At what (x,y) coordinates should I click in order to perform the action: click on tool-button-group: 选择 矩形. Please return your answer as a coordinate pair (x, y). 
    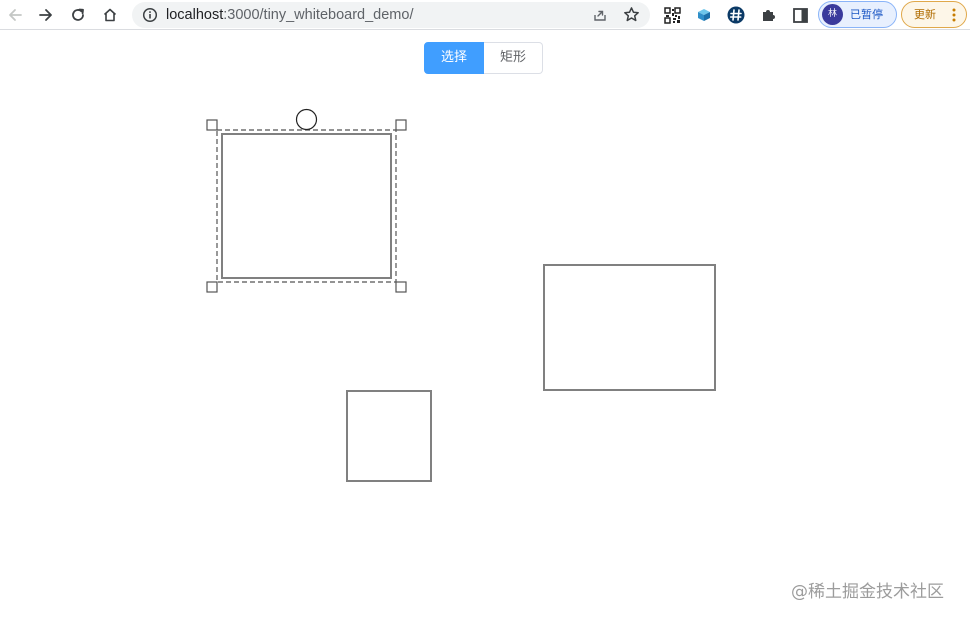
    Looking at the image, I should click on (483, 58).